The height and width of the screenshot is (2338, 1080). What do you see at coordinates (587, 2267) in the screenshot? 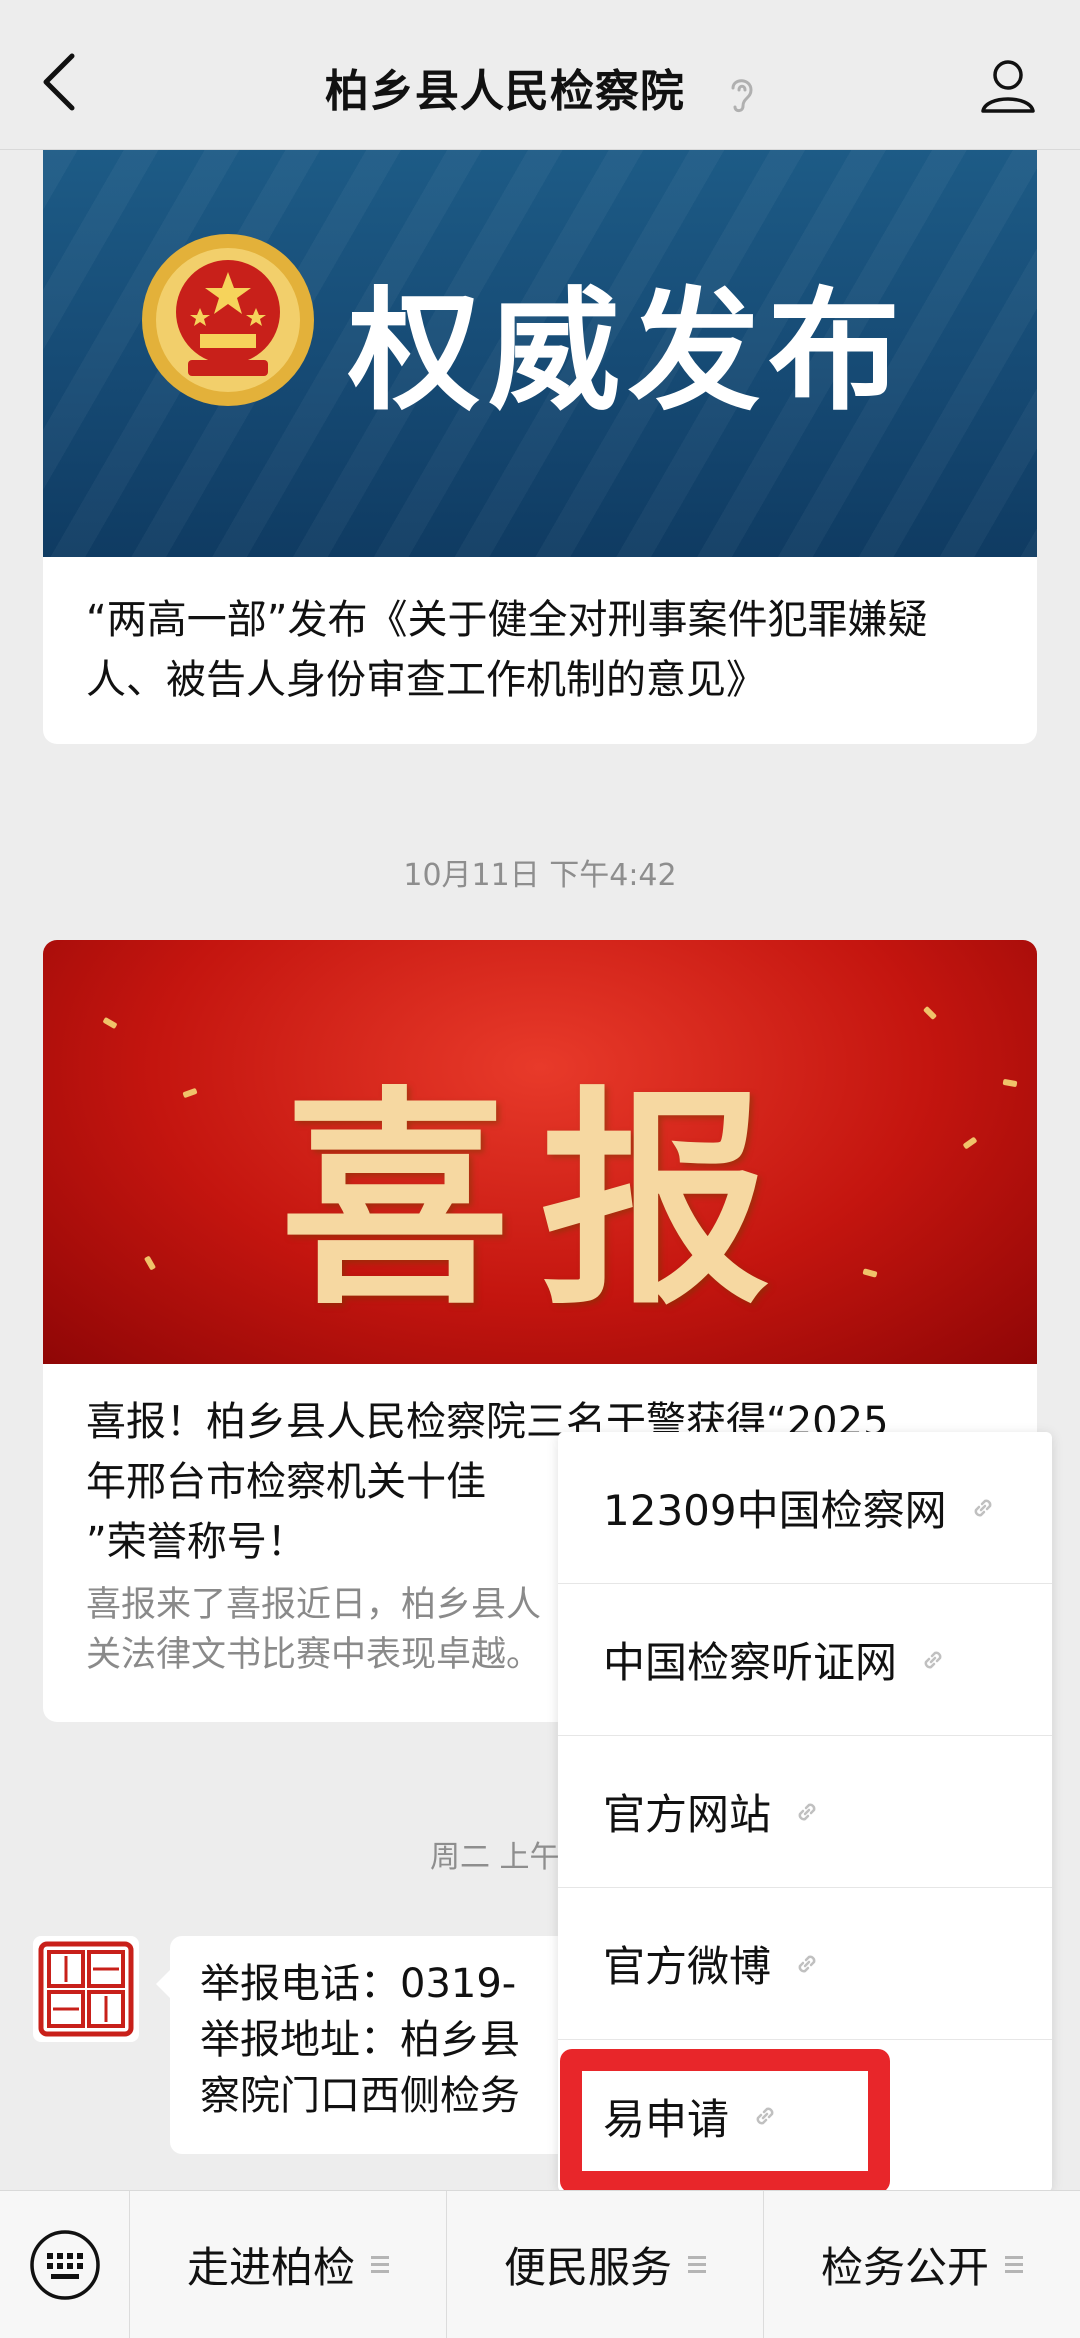
I see `tab-label: 便民服务` at bounding box center [587, 2267].